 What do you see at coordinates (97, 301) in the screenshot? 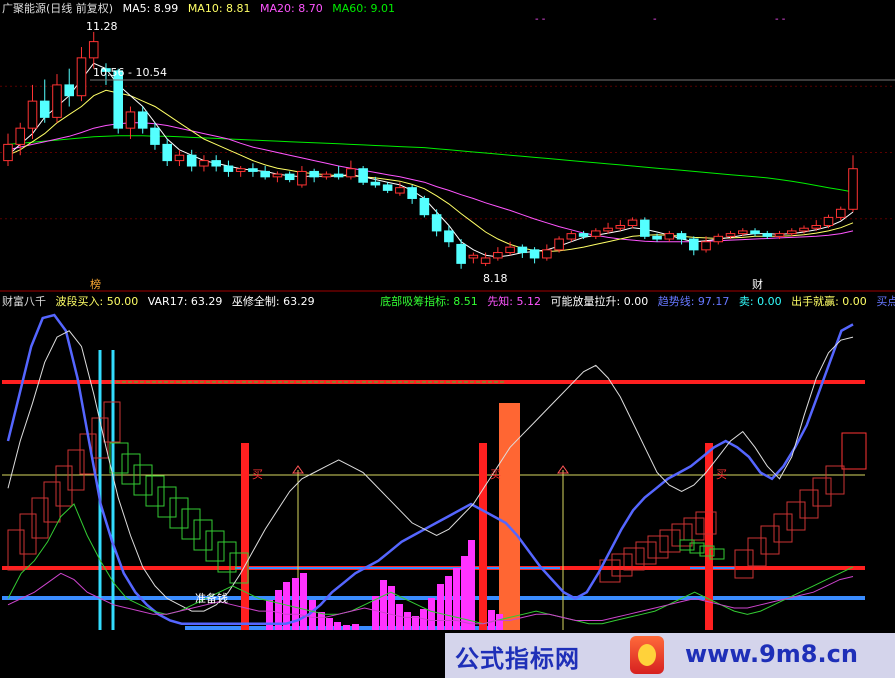
I see `wave-buy-readout: 波段买入: 50.00` at bounding box center [97, 301].